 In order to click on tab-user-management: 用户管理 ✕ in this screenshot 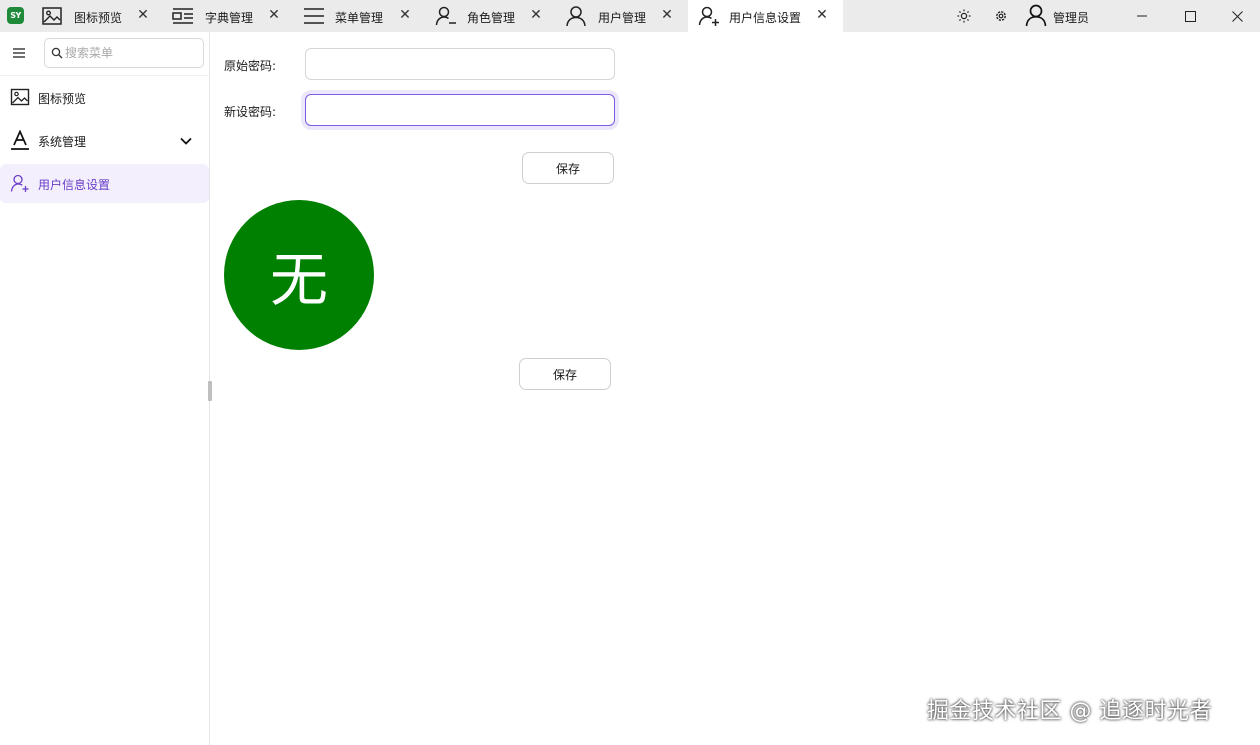, I will do `click(621, 16)`.